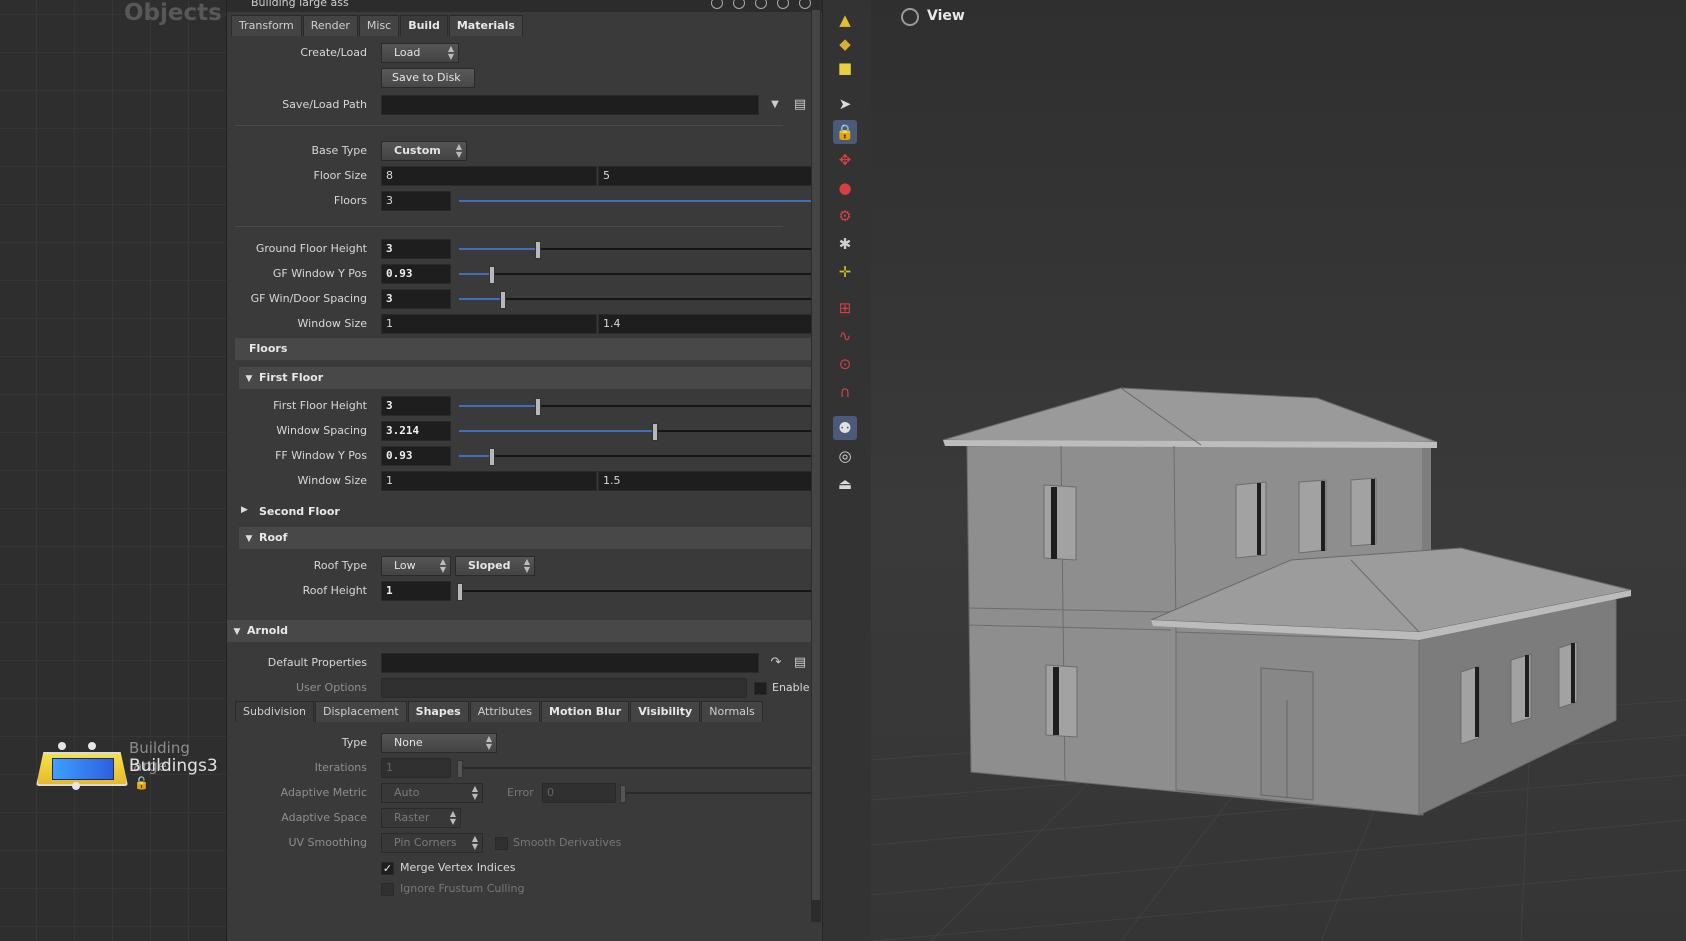 This screenshot has width=1686, height=941. I want to click on parameter-scrollbar, so click(816, 466).